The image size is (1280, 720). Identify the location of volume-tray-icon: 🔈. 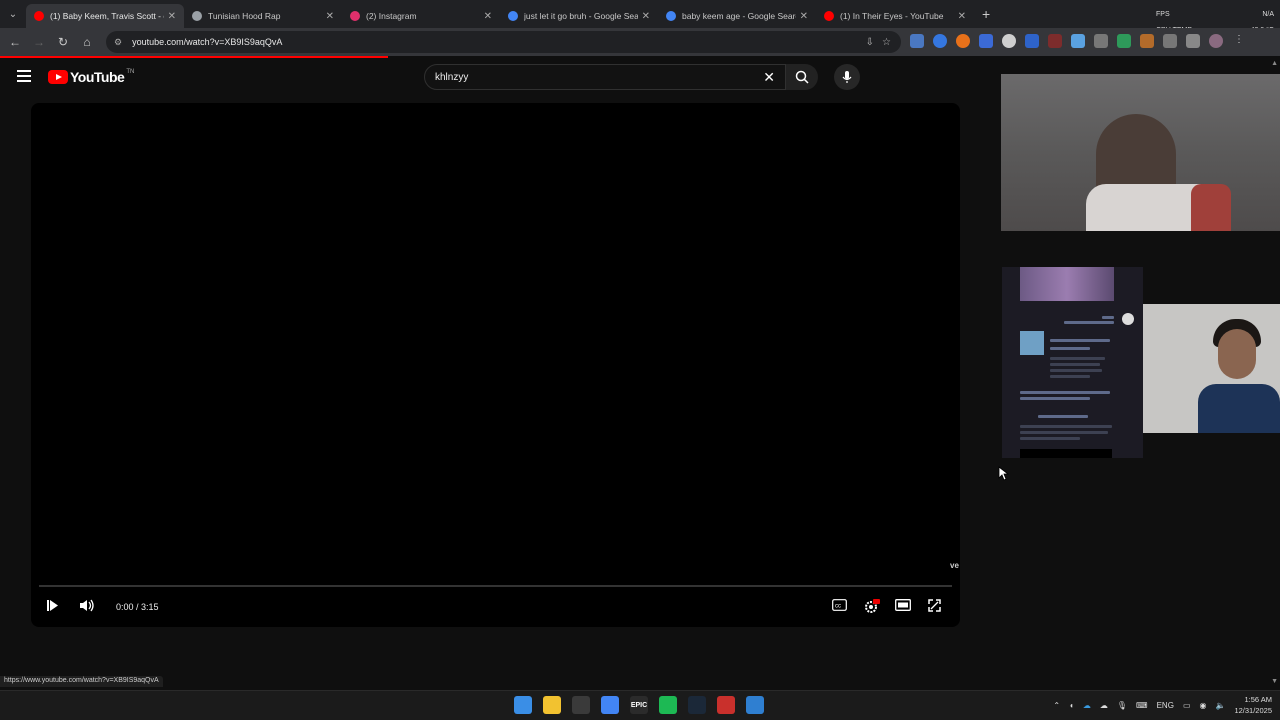
(1220, 705).